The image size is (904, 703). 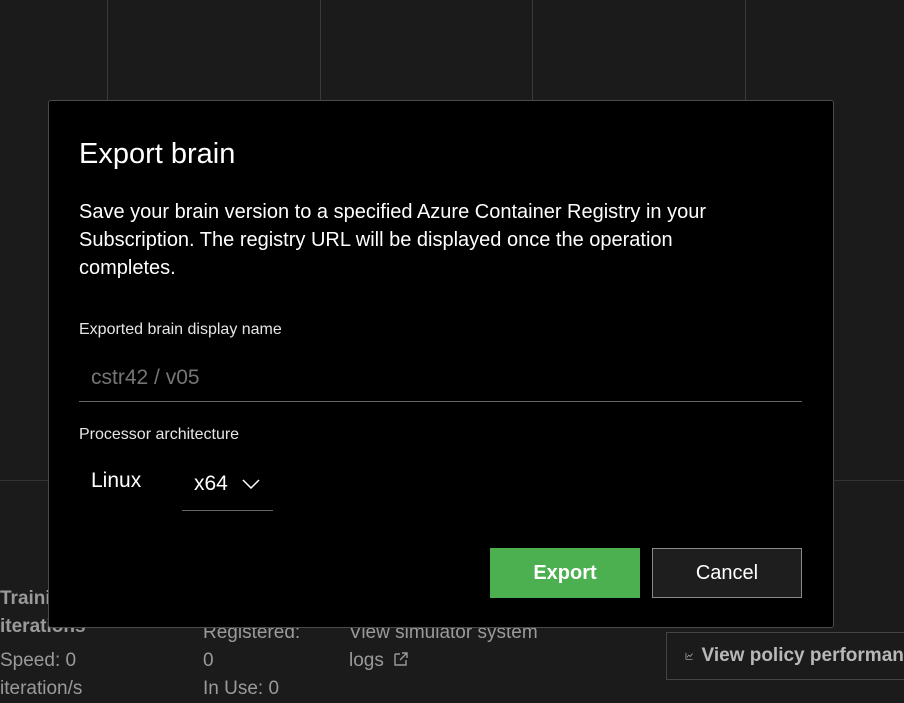 What do you see at coordinates (180, 329) in the screenshot?
I see `display-name-label: Exported brain display name` at bounding box center [180, 329].